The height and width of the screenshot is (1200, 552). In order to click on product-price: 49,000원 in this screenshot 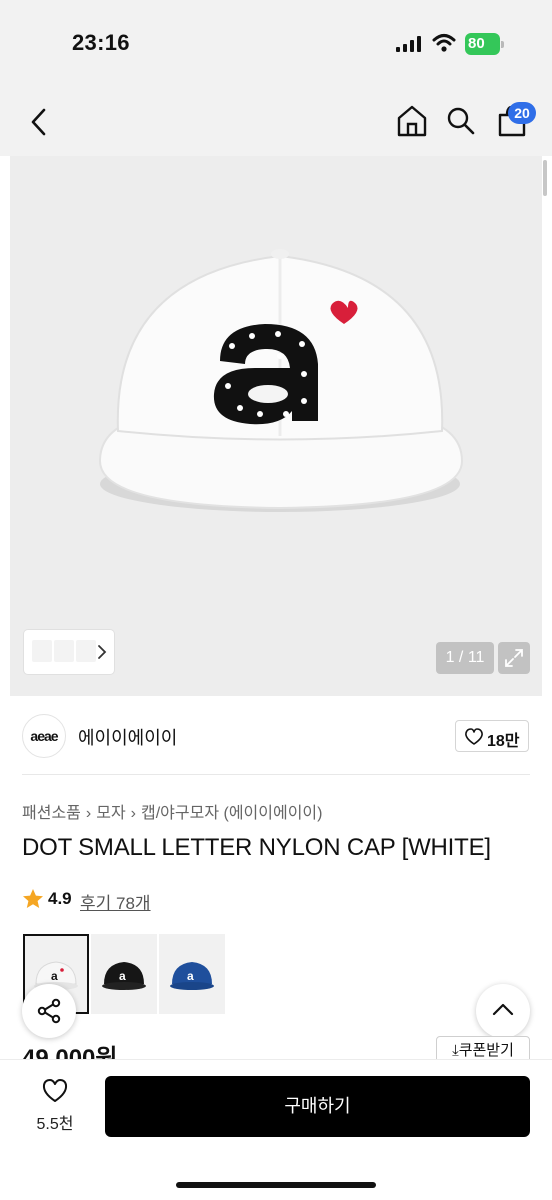, I will do `click(70, 1053)`.